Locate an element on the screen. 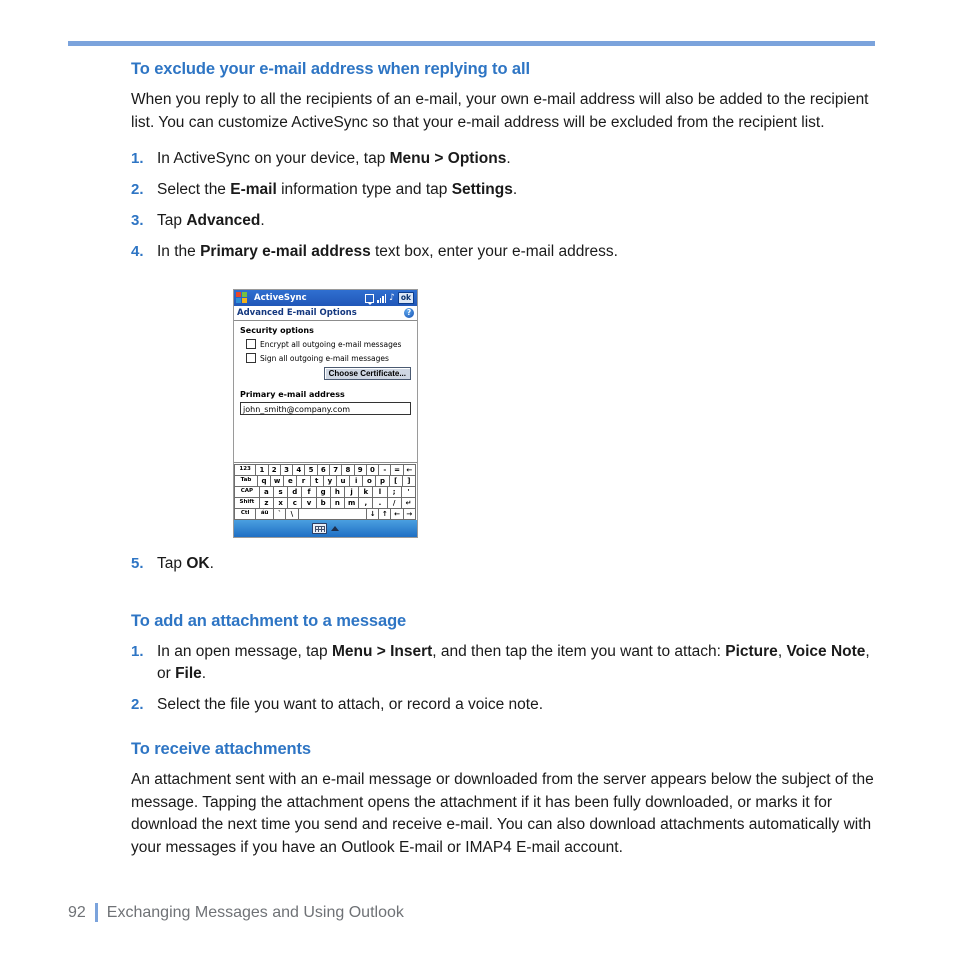 Image resolution: width=954 pixels, height=954 pixels. keyboard-key is located at coordinates (332, 514).